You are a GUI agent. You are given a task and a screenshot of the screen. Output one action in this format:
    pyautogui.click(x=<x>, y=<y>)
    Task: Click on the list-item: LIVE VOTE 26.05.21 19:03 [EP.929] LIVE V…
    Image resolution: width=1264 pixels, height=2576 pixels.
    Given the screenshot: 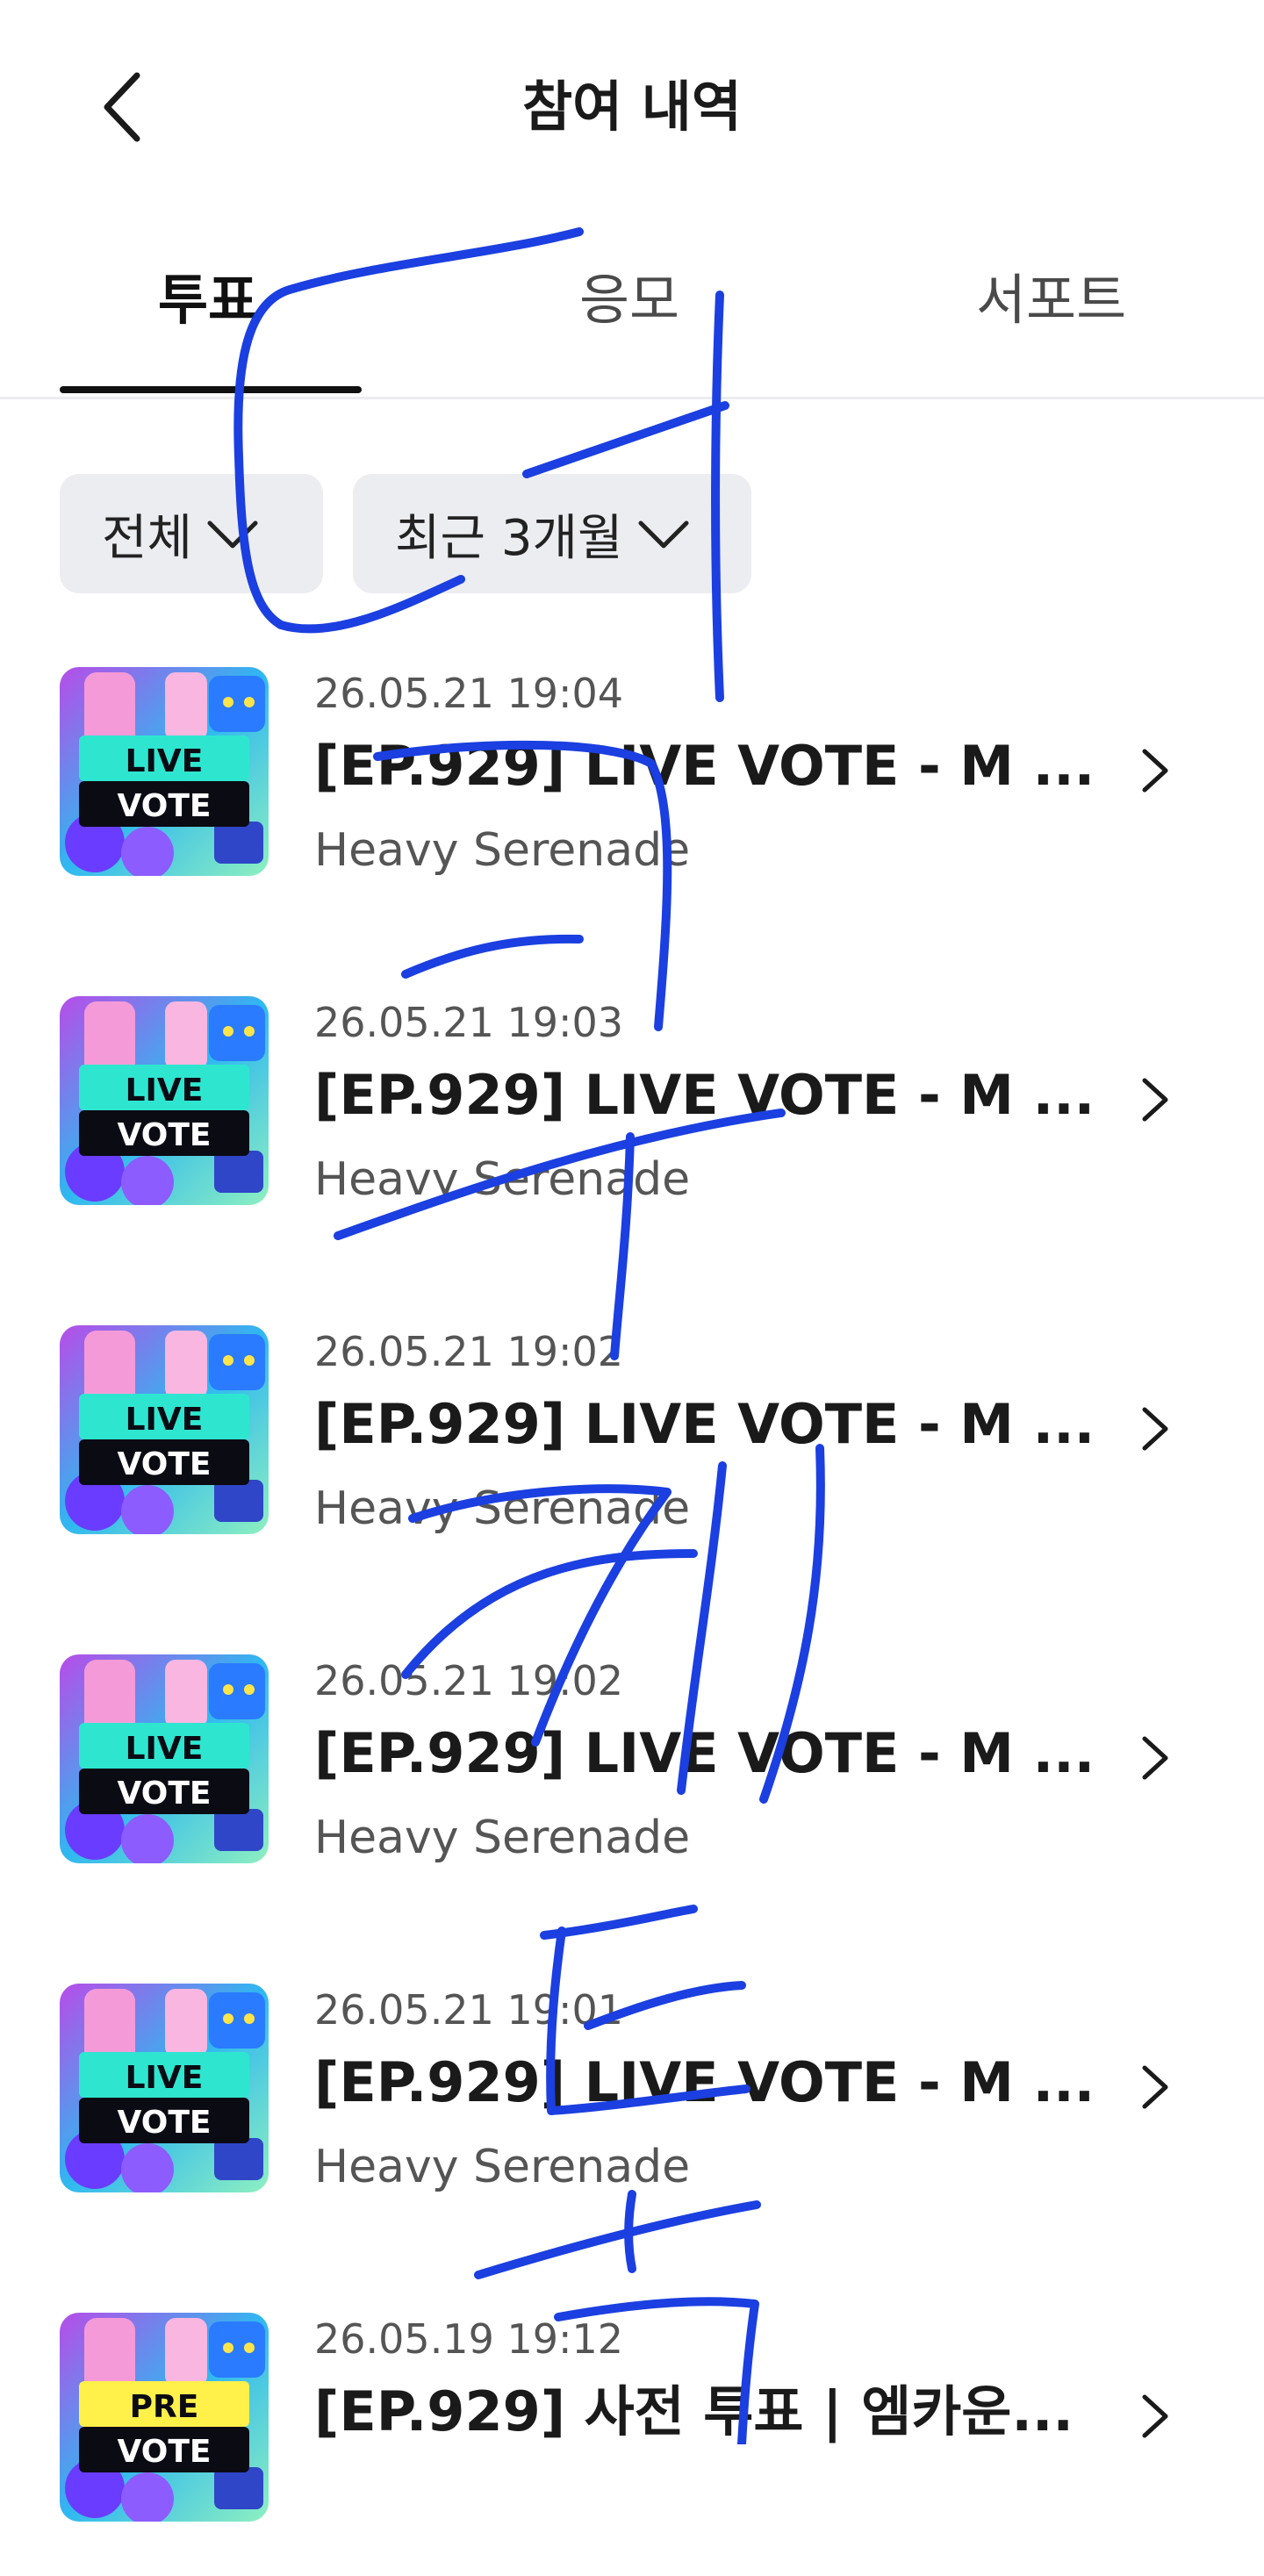 What is the action you would take?
    pyautogui.click(x=632, y=1127)
    